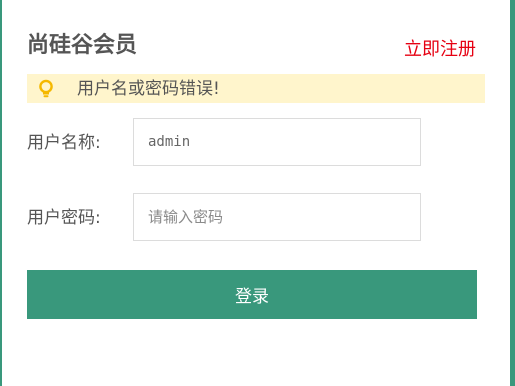 This screenshot has height=386, width=515. I want to click on register-link: 立即注册, so click(440, 50).